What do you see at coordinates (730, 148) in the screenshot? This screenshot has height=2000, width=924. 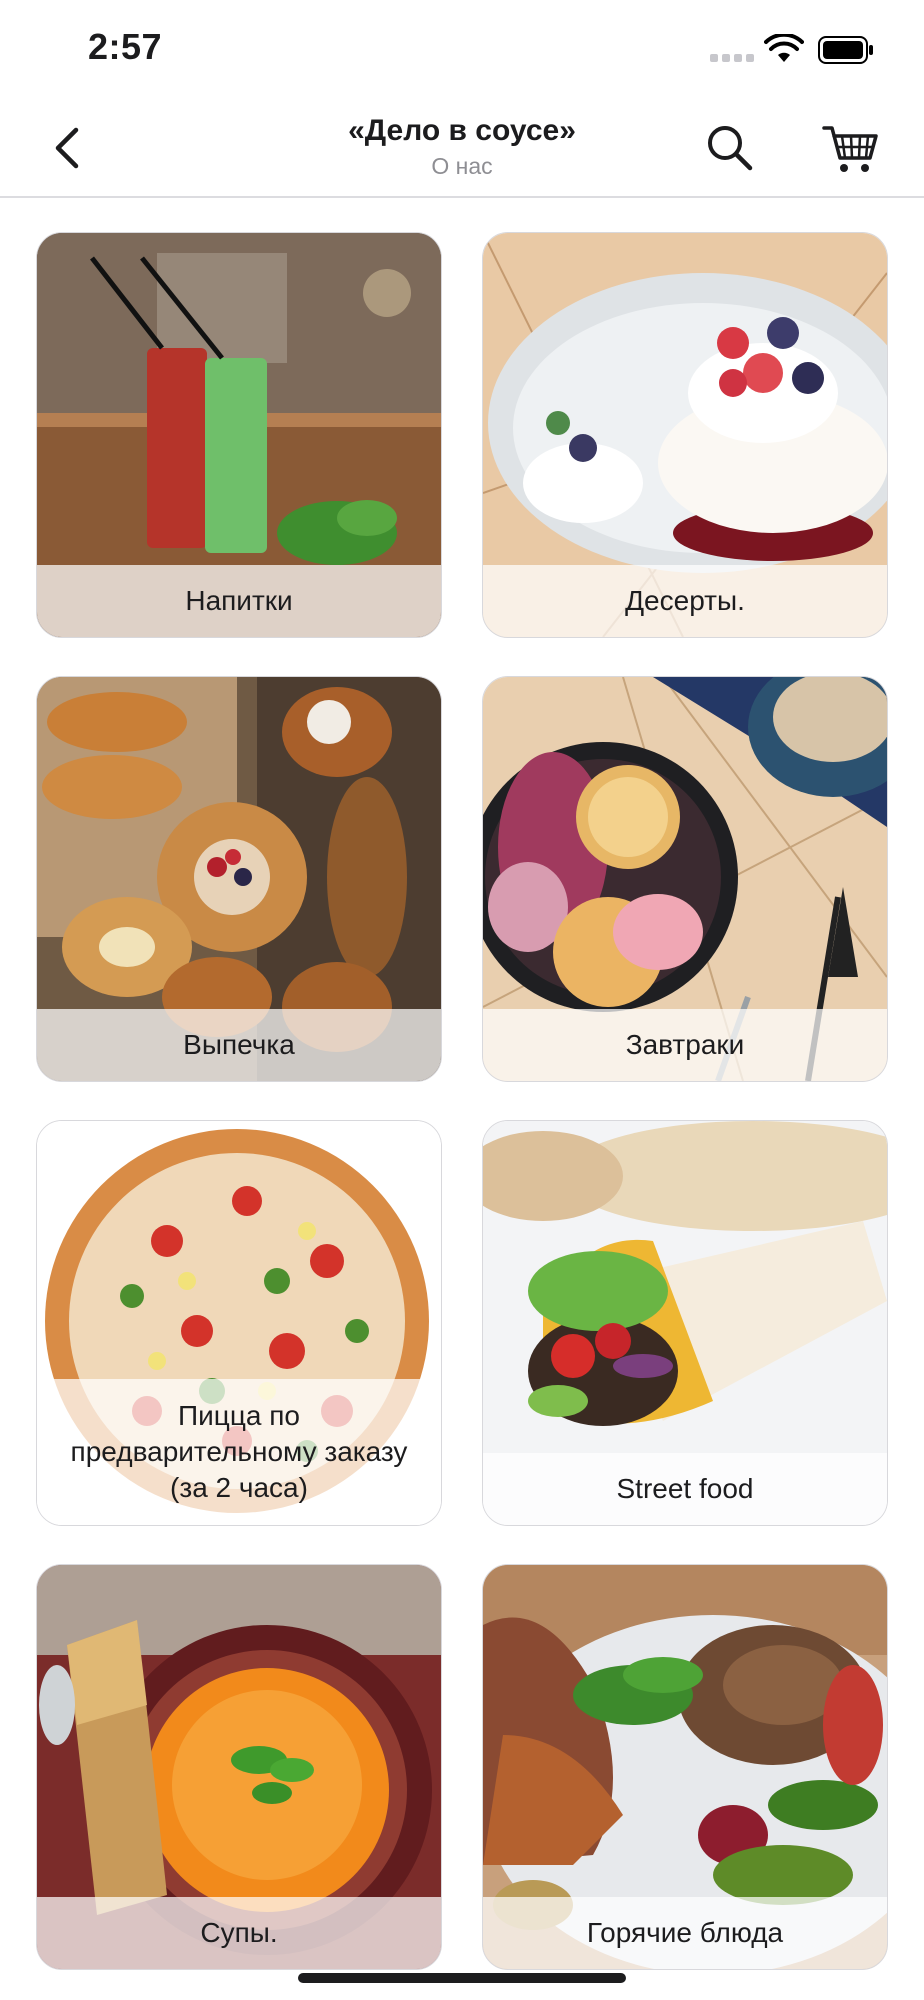 I see `search-icon` at bounding box center [730, 148].